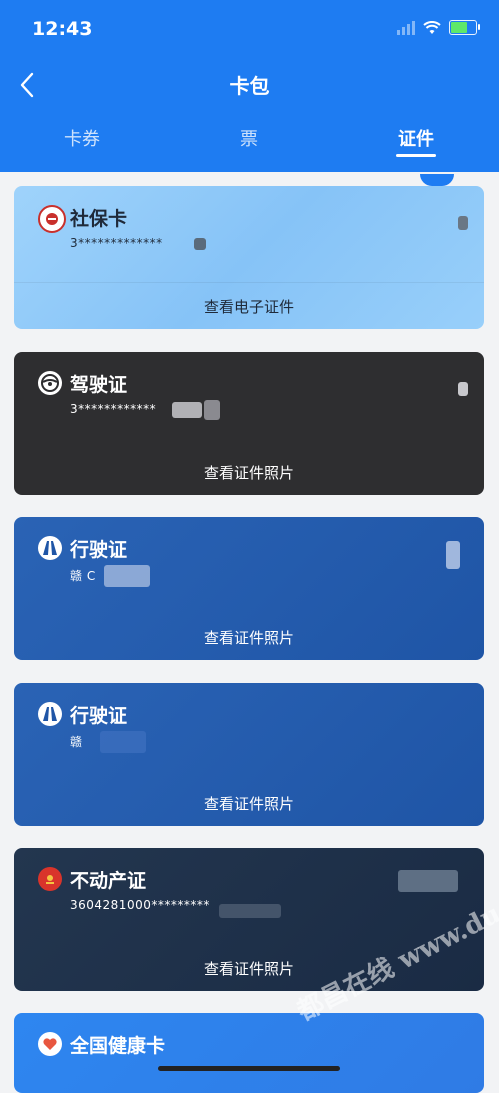 Image resolution: width=499 pixels, height=1093 pixels. I want to click on wifi-icon, so click(432, 27).